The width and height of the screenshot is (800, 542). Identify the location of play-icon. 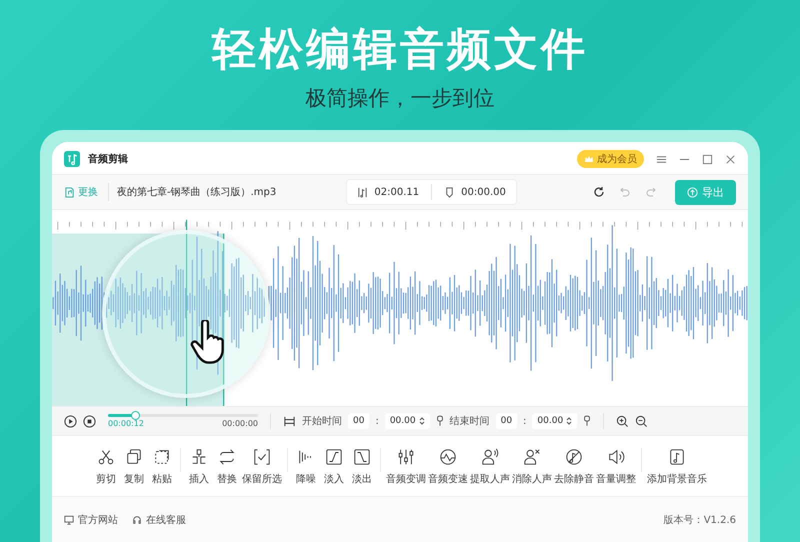
(70, 421).